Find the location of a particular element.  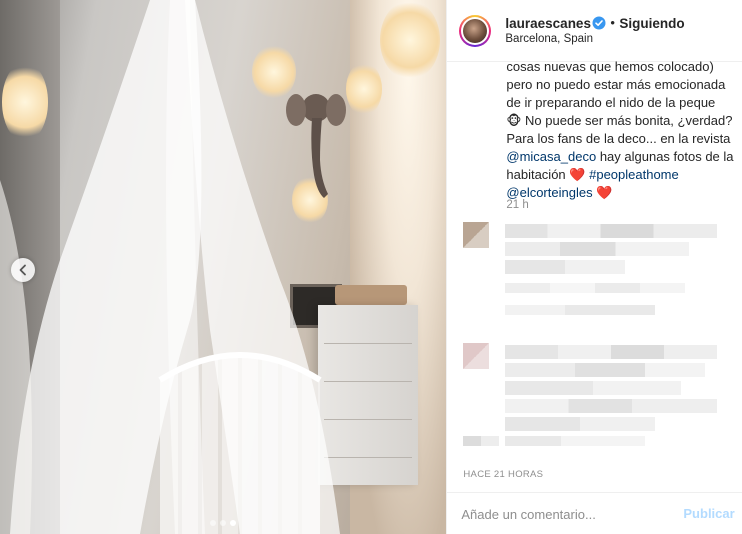

caption-text: habitación is located at coordinates (536, 174).